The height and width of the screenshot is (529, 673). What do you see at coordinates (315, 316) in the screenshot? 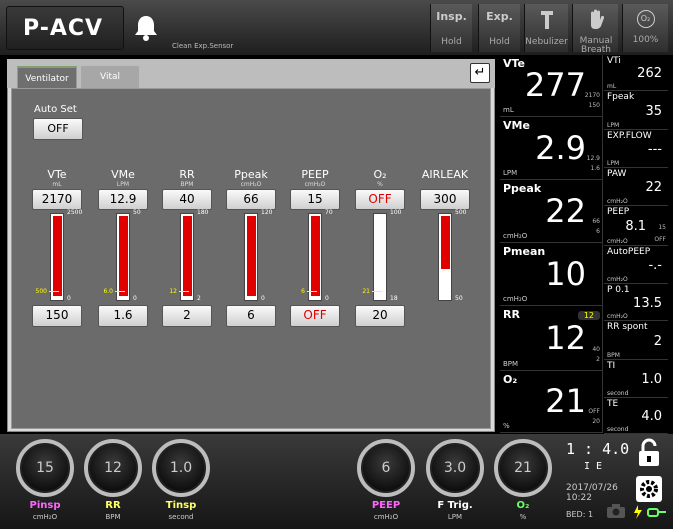
I see `low-alarm-setting: OFF` at bounding box center [315, 316].